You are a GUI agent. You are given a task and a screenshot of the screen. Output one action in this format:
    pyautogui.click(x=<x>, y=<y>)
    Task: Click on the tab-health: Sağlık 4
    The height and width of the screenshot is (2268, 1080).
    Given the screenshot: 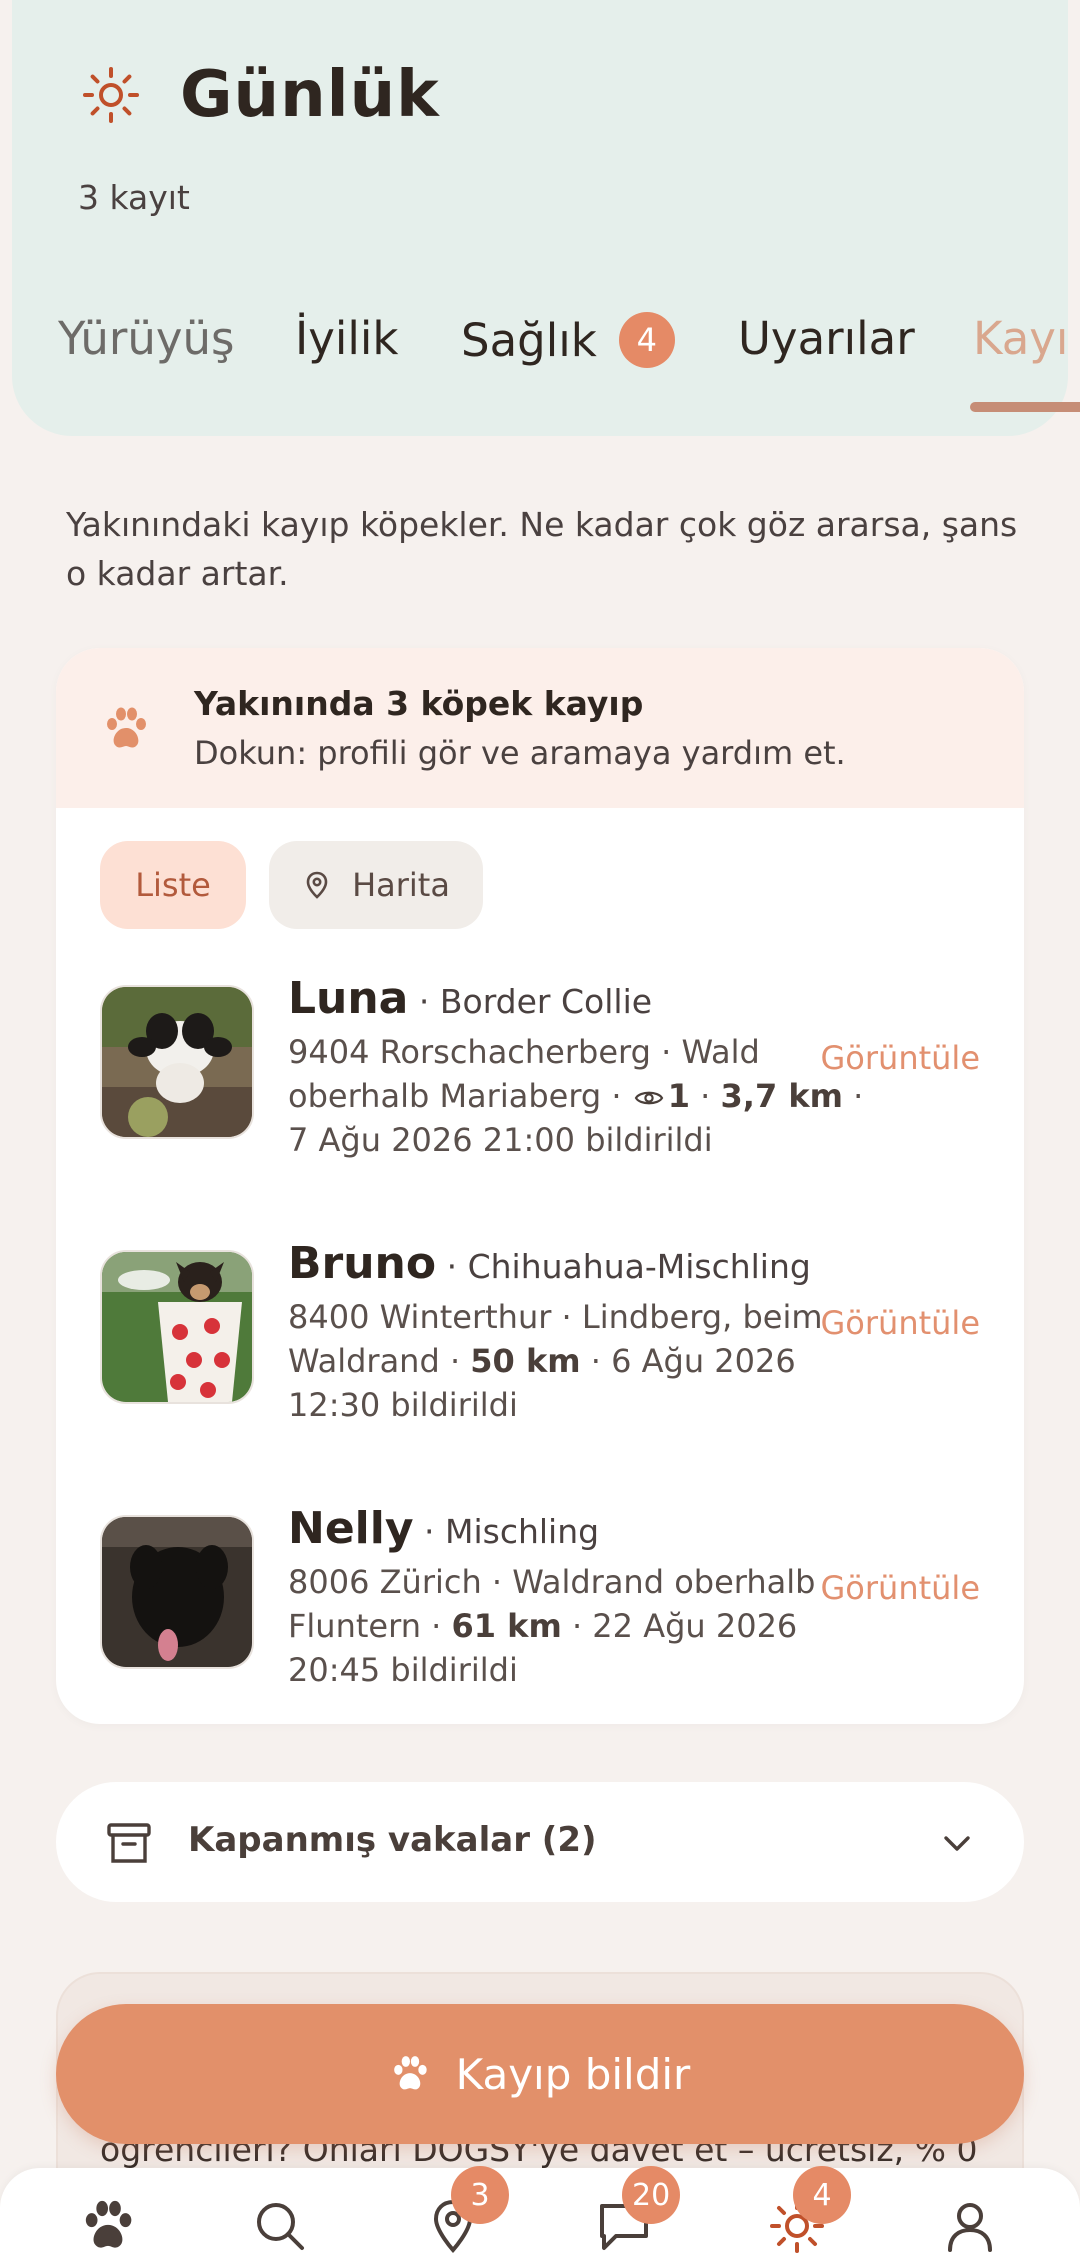 What is the action you would take?
    pyautogui.click(x=568, y=340)
    